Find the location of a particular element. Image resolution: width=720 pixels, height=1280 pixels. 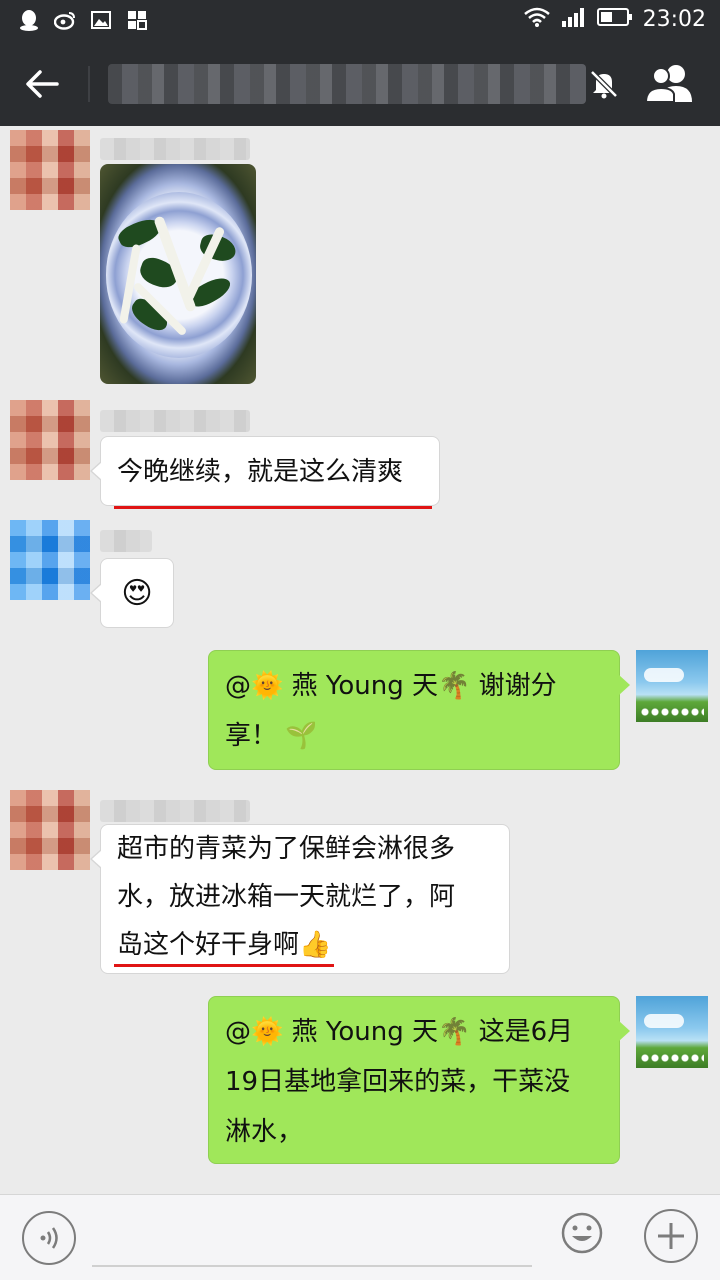

back-arrow-icon is located at coordinates (42, 84).